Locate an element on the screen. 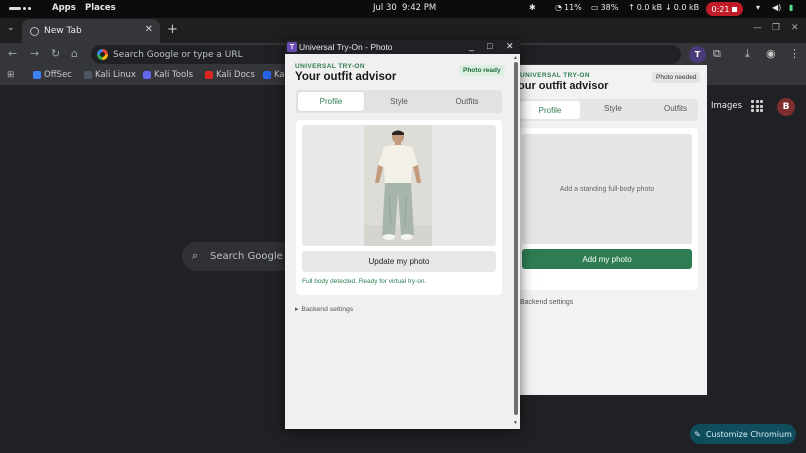 This screenshot has height=453, width=806. download-icon: ⤓ is located at coordinates (747, 54).